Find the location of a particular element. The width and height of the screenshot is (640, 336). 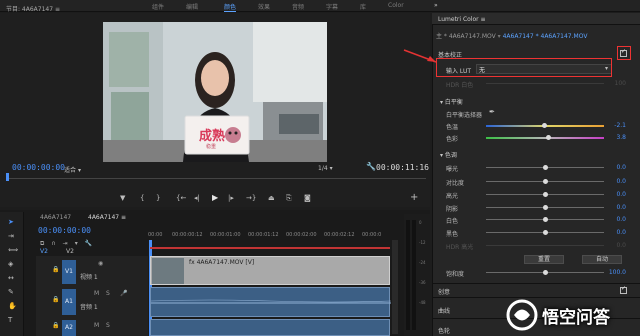

tone-title: 色调 is located at coordinates (450, 155).